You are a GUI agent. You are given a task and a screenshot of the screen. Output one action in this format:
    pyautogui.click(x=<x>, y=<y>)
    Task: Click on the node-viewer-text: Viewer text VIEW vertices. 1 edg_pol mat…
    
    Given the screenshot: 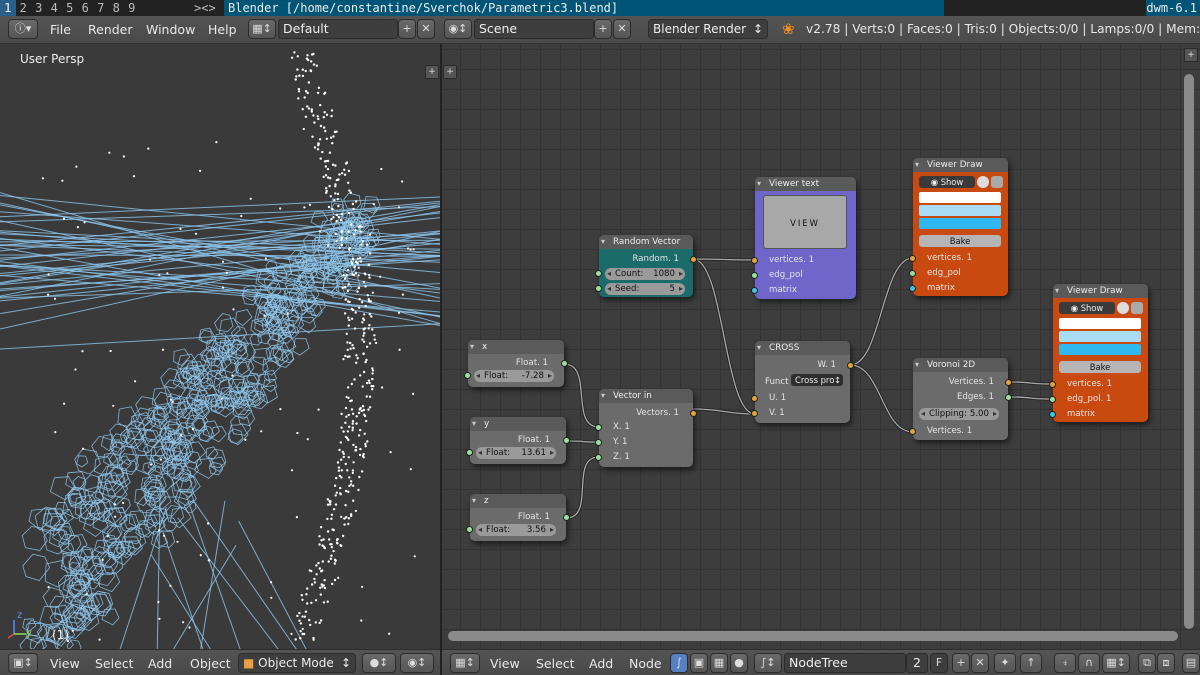 What is the action you would take?
    pyautogui.click(x=803, y=238)
    